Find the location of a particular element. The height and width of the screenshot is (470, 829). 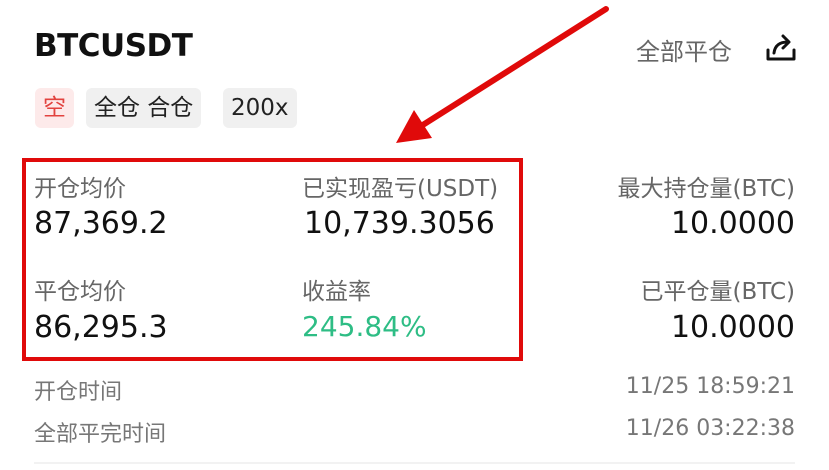

open-time-label: 开仓时间 is located at coordinates (78, 392).